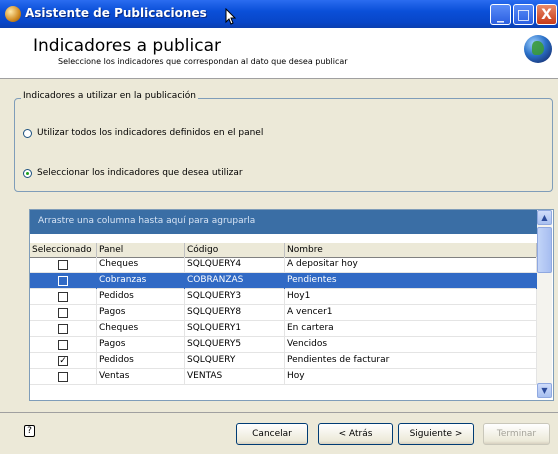  I want to click on cell-codigo: SQLQUERY1, so click(235, 329).